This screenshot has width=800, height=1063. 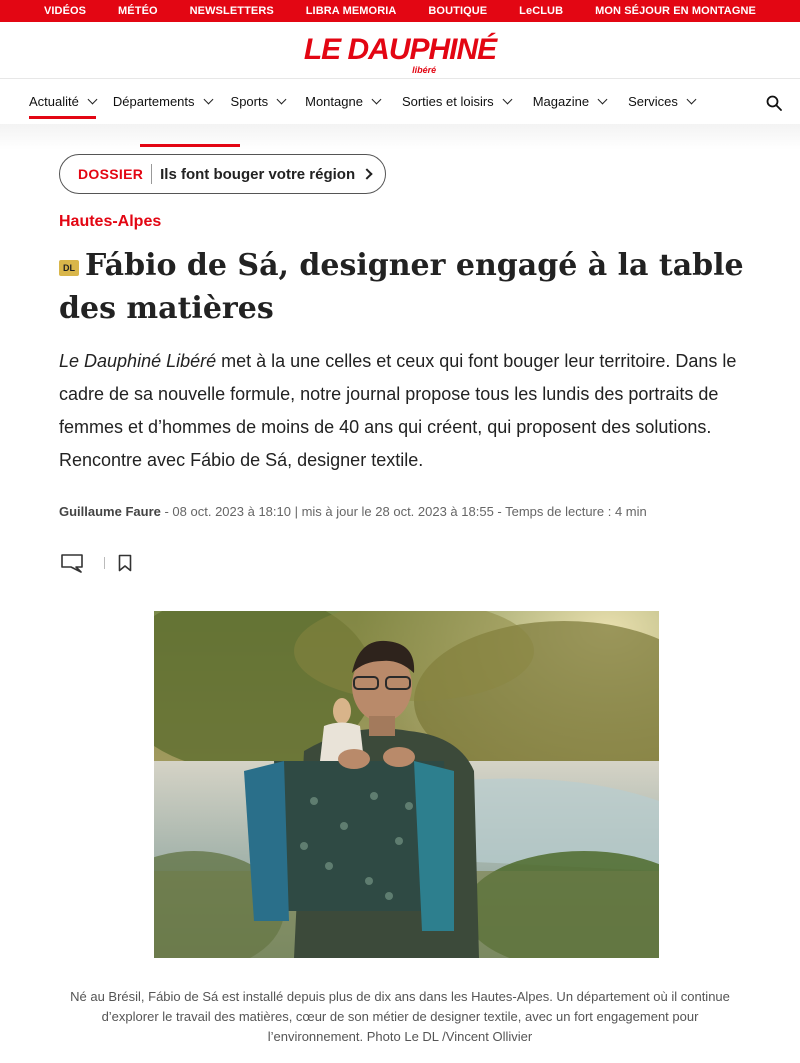 What do you see at coordinates (367, 174) in the screenshot?
I see `chevron-right-icon` at bounding box center [367, 174].